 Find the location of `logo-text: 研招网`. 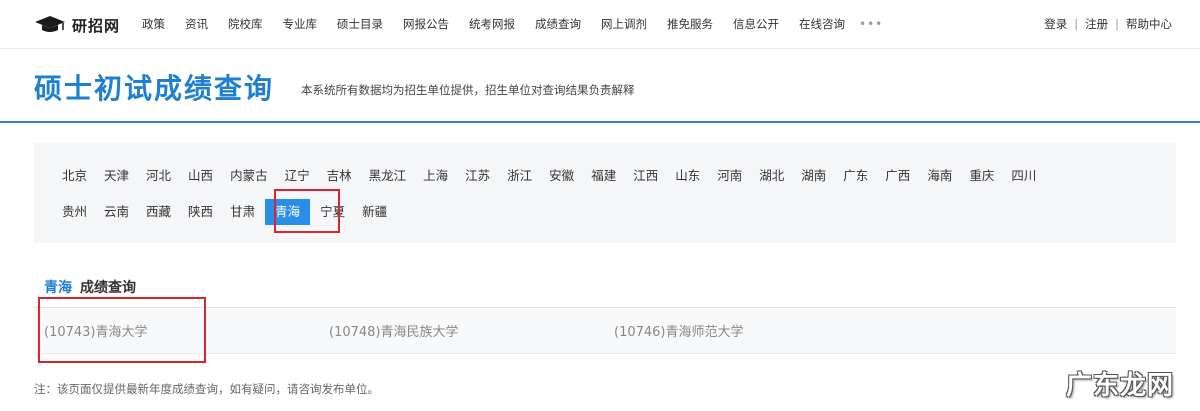

logo-text: 研招网 is located at coordinates (96, 25).